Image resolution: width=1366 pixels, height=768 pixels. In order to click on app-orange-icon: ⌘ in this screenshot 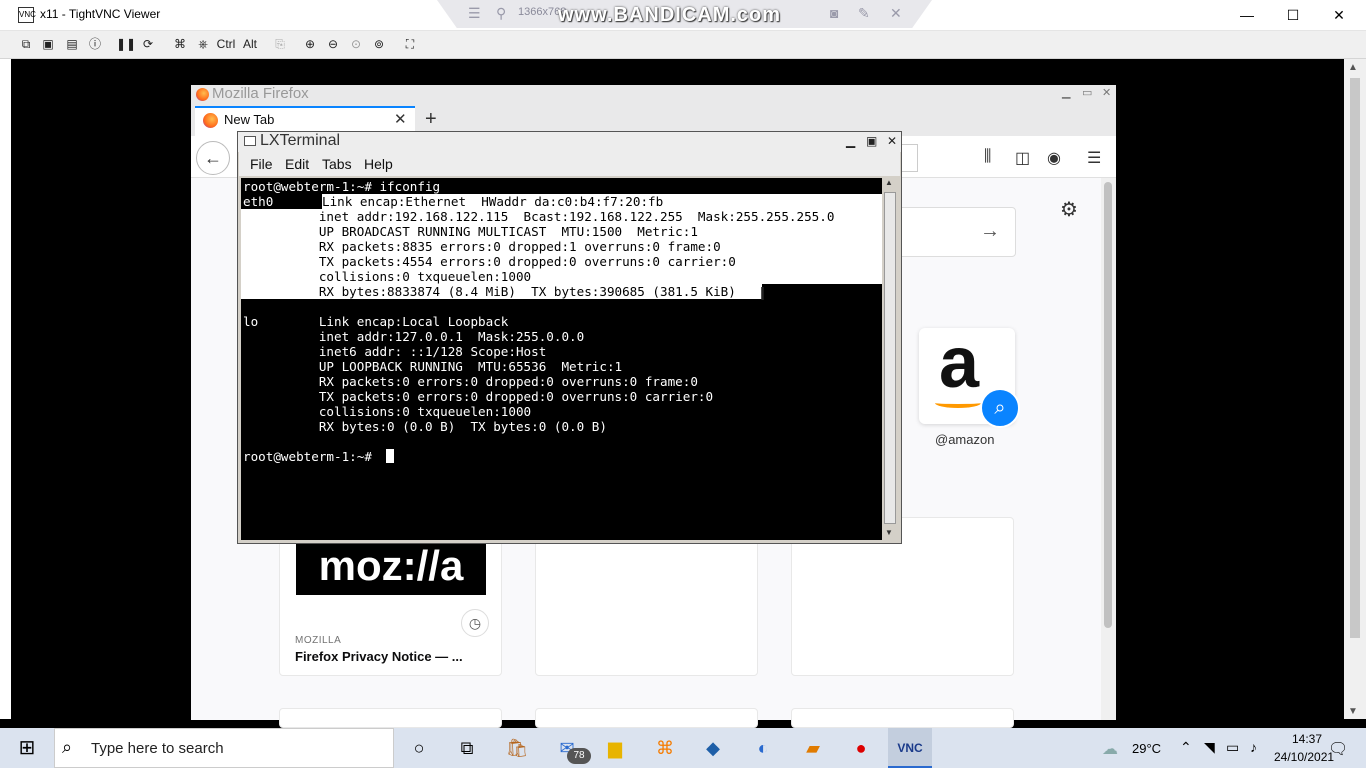, I will do `click(665, 748)`.